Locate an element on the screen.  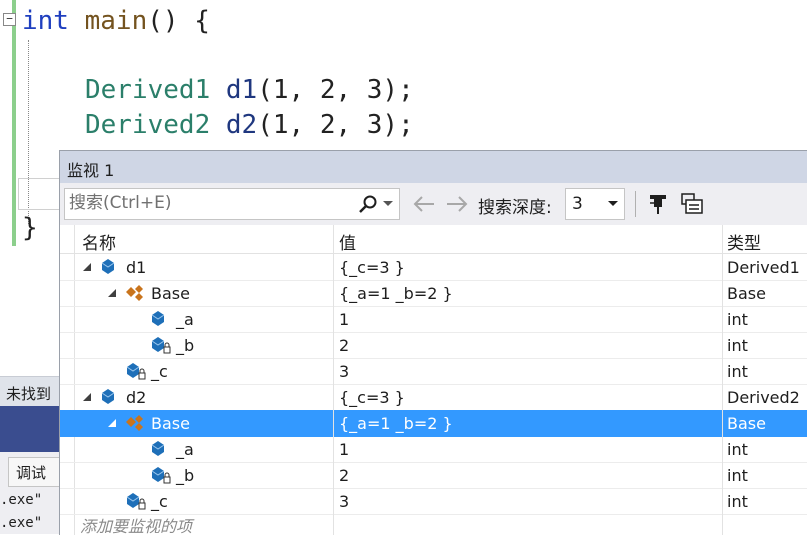
var-d1: d1 is located at coordinates (241, 90).